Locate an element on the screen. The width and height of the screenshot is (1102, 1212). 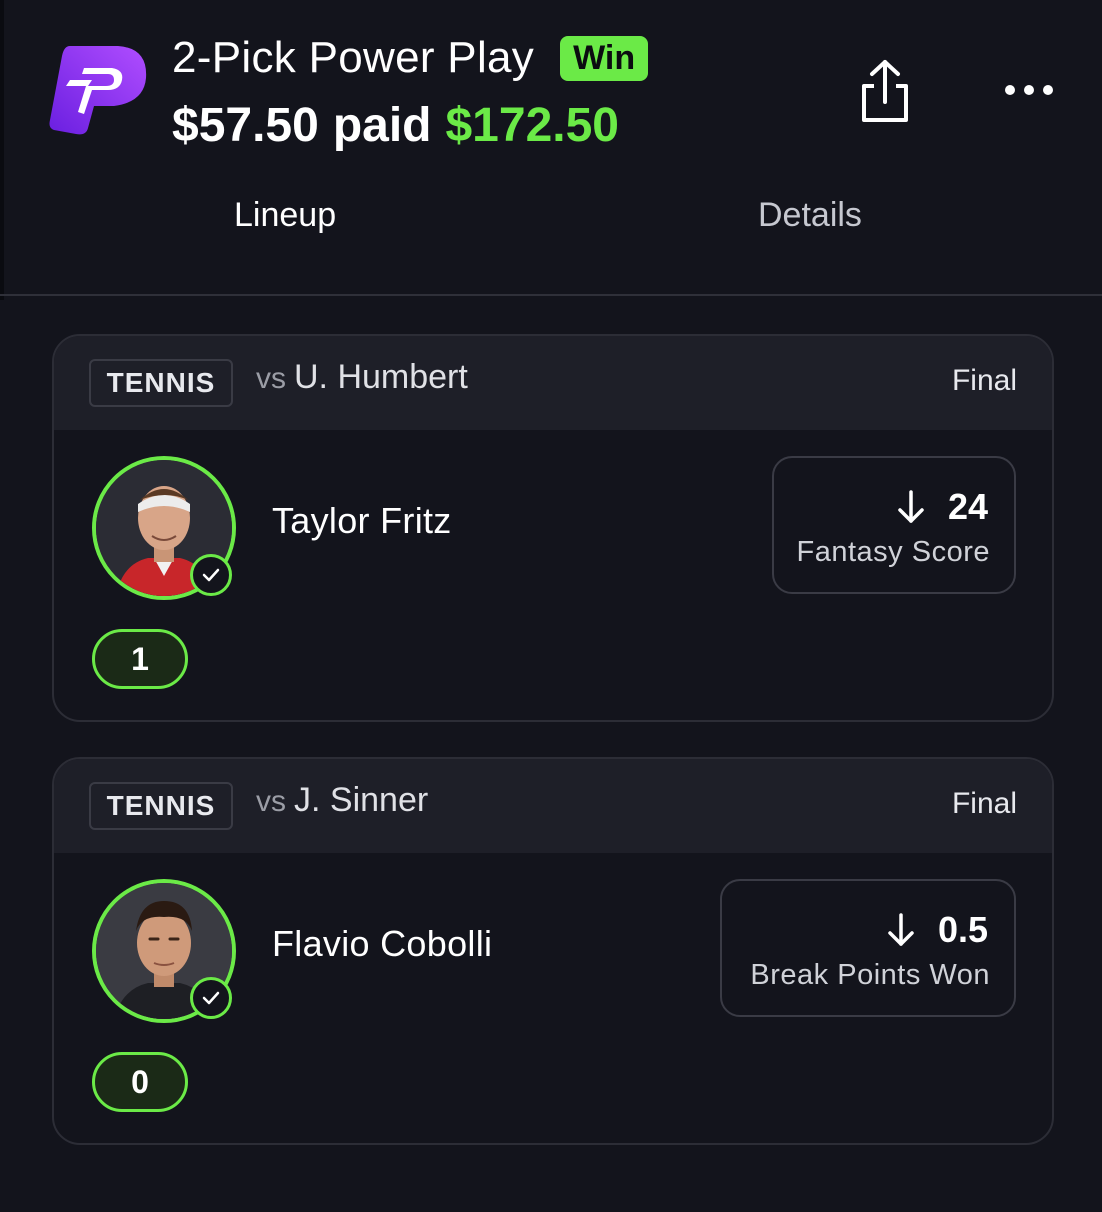
matchup: vs U. Humbert is located at coordinates (362, 377).